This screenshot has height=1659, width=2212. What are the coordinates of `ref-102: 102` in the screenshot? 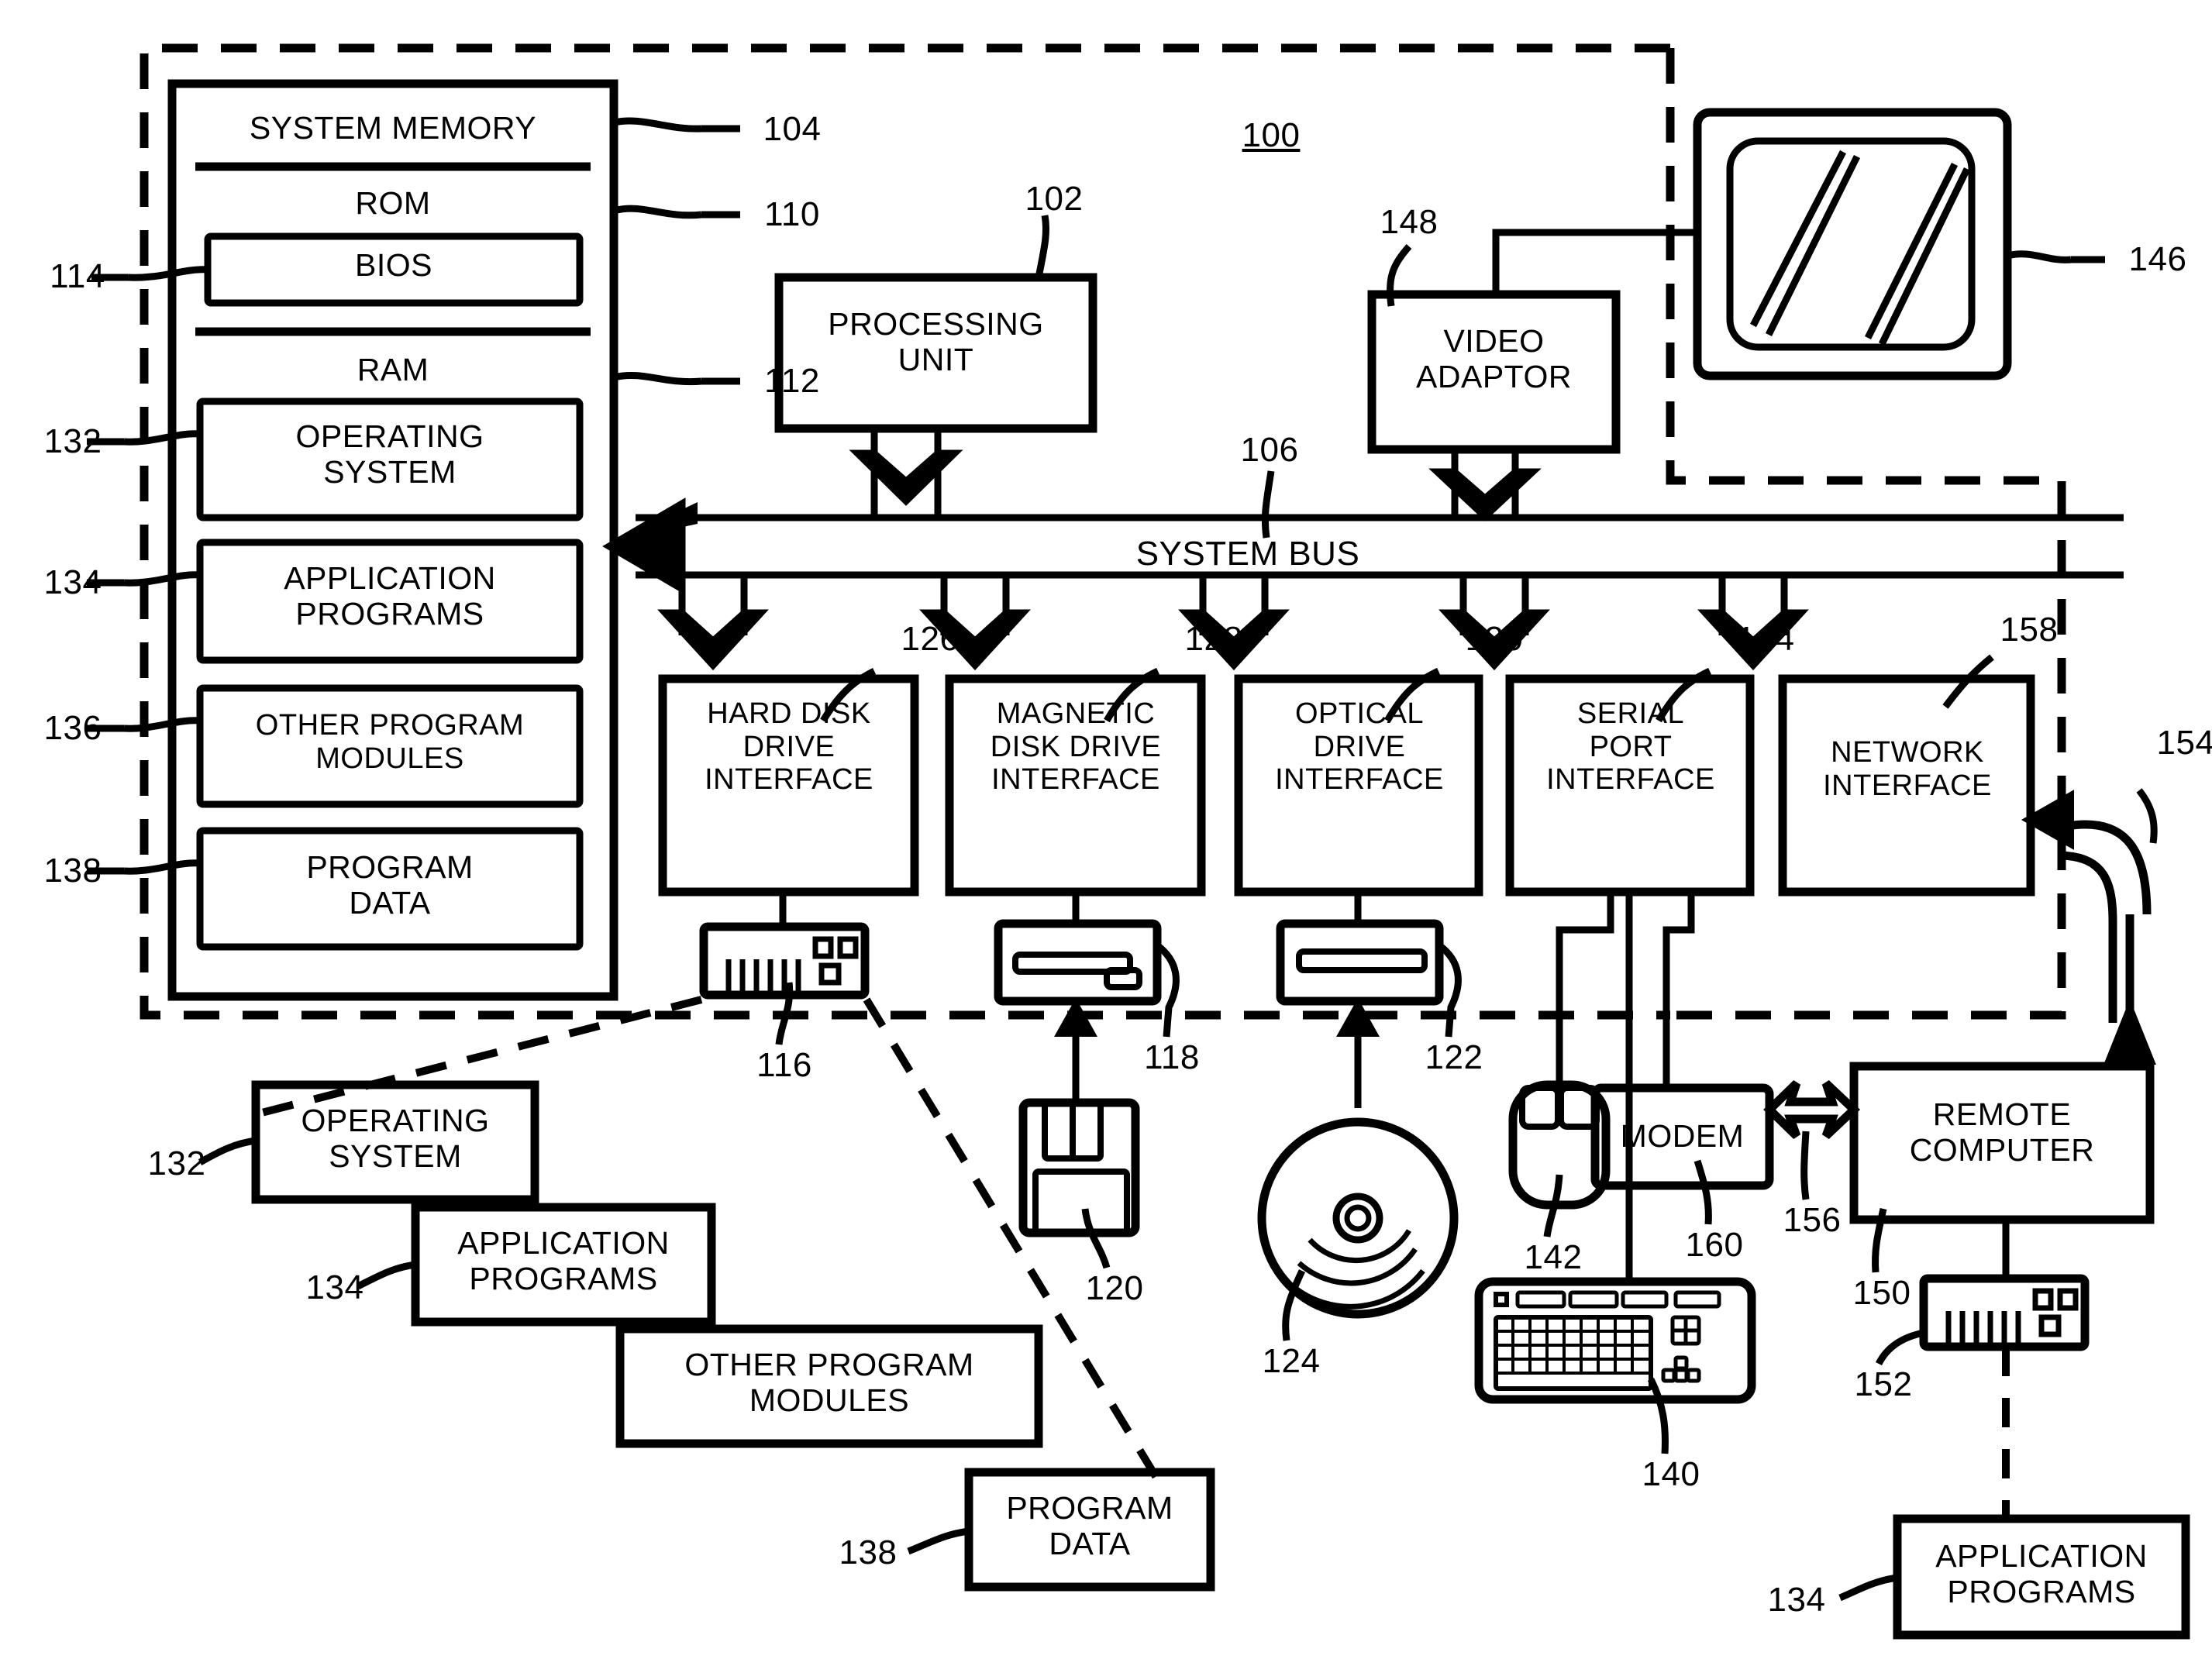 It's located at (1054, 199).